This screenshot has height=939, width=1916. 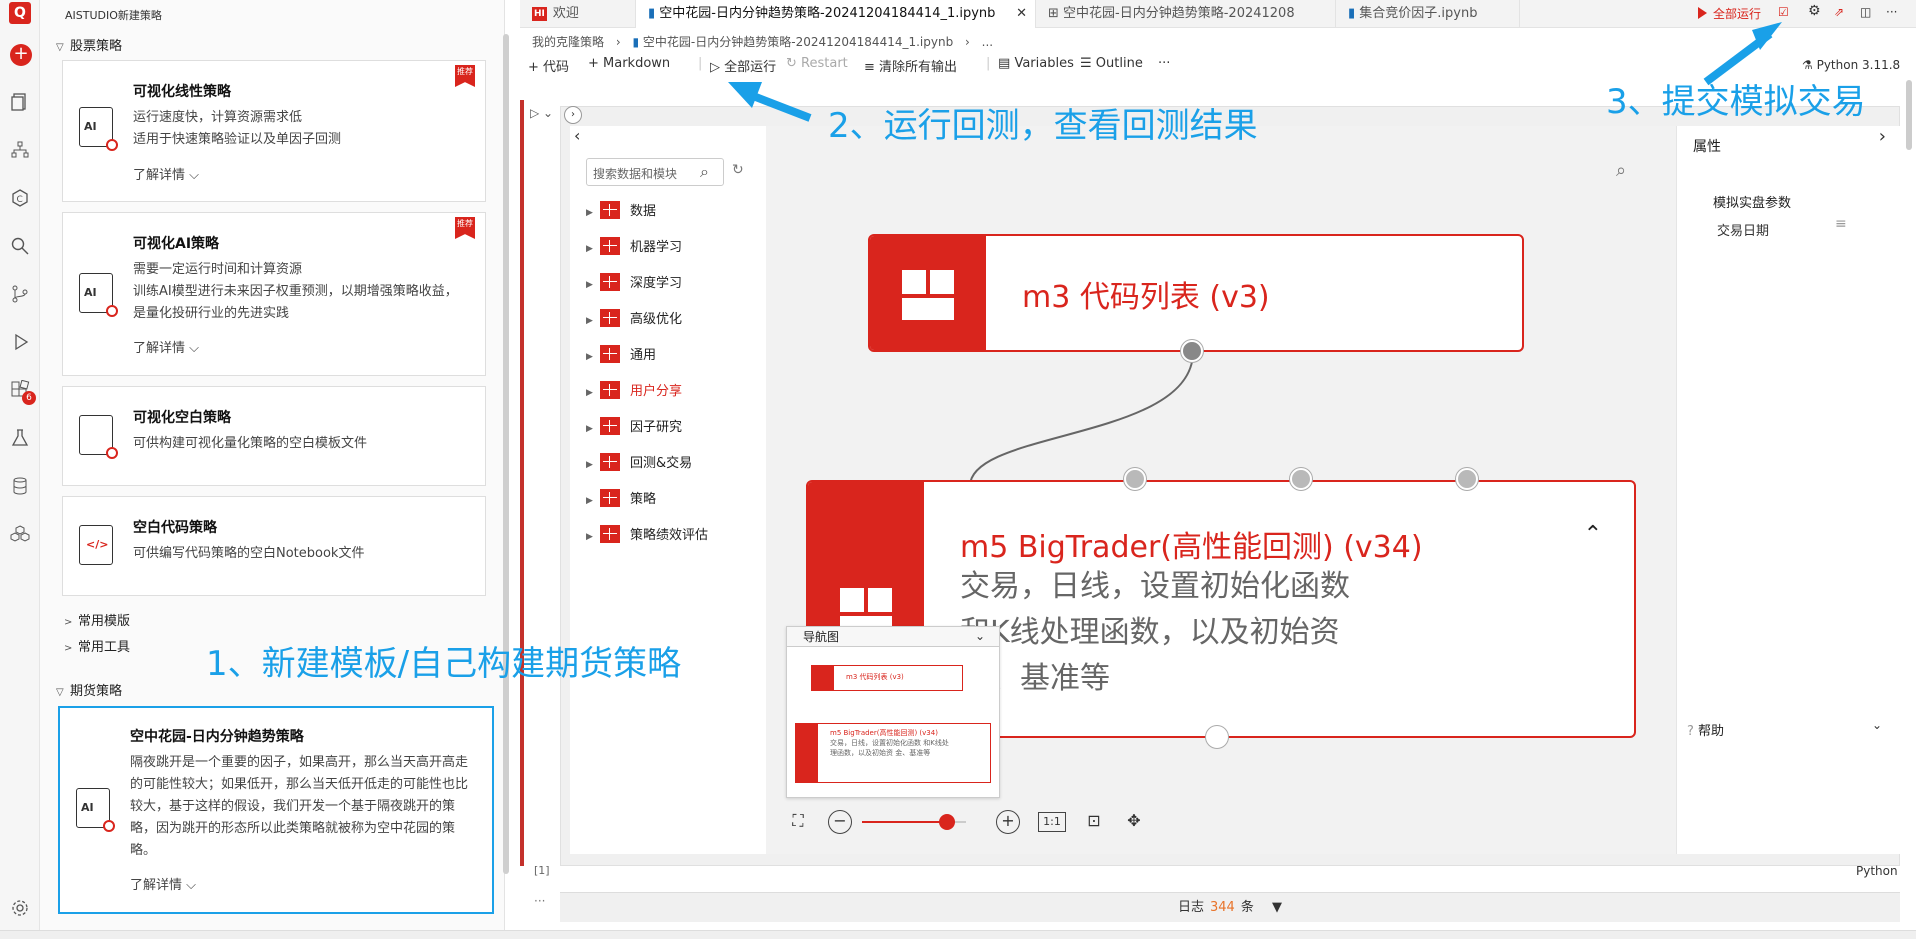 What do you see at coordinates (905, 822) in the screenshot?
I see `zoom-slider-fill` at bounding box center [905, 822].